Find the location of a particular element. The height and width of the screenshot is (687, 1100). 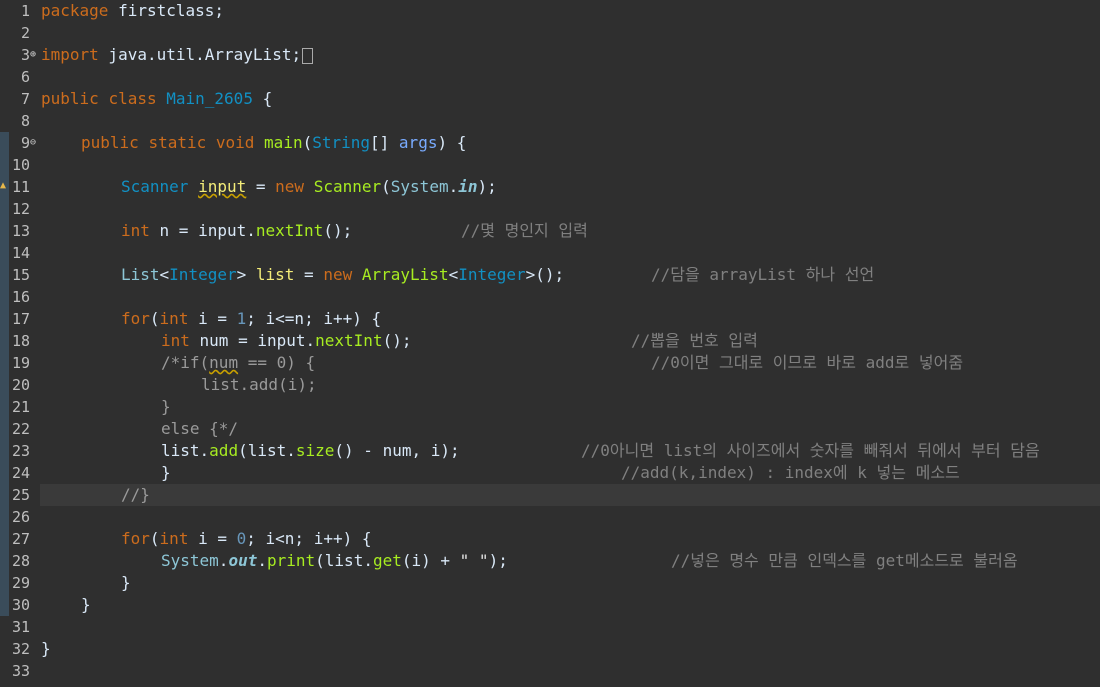

keyword: package is located at coordinates (75, 10).